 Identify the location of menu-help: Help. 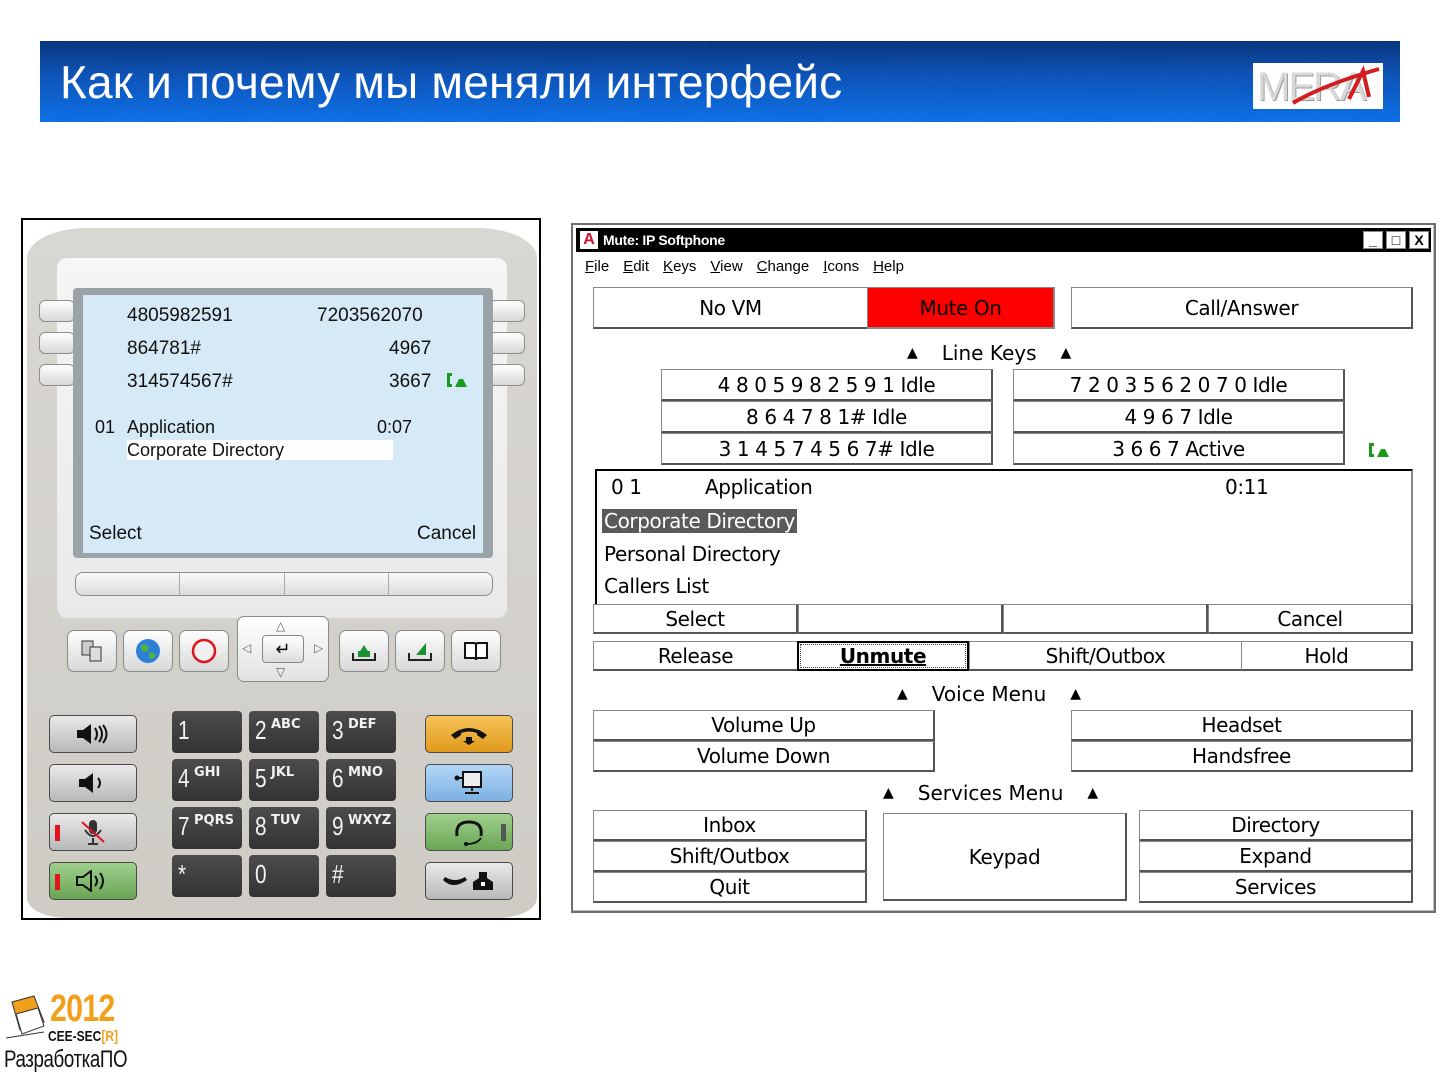
(888, 266).